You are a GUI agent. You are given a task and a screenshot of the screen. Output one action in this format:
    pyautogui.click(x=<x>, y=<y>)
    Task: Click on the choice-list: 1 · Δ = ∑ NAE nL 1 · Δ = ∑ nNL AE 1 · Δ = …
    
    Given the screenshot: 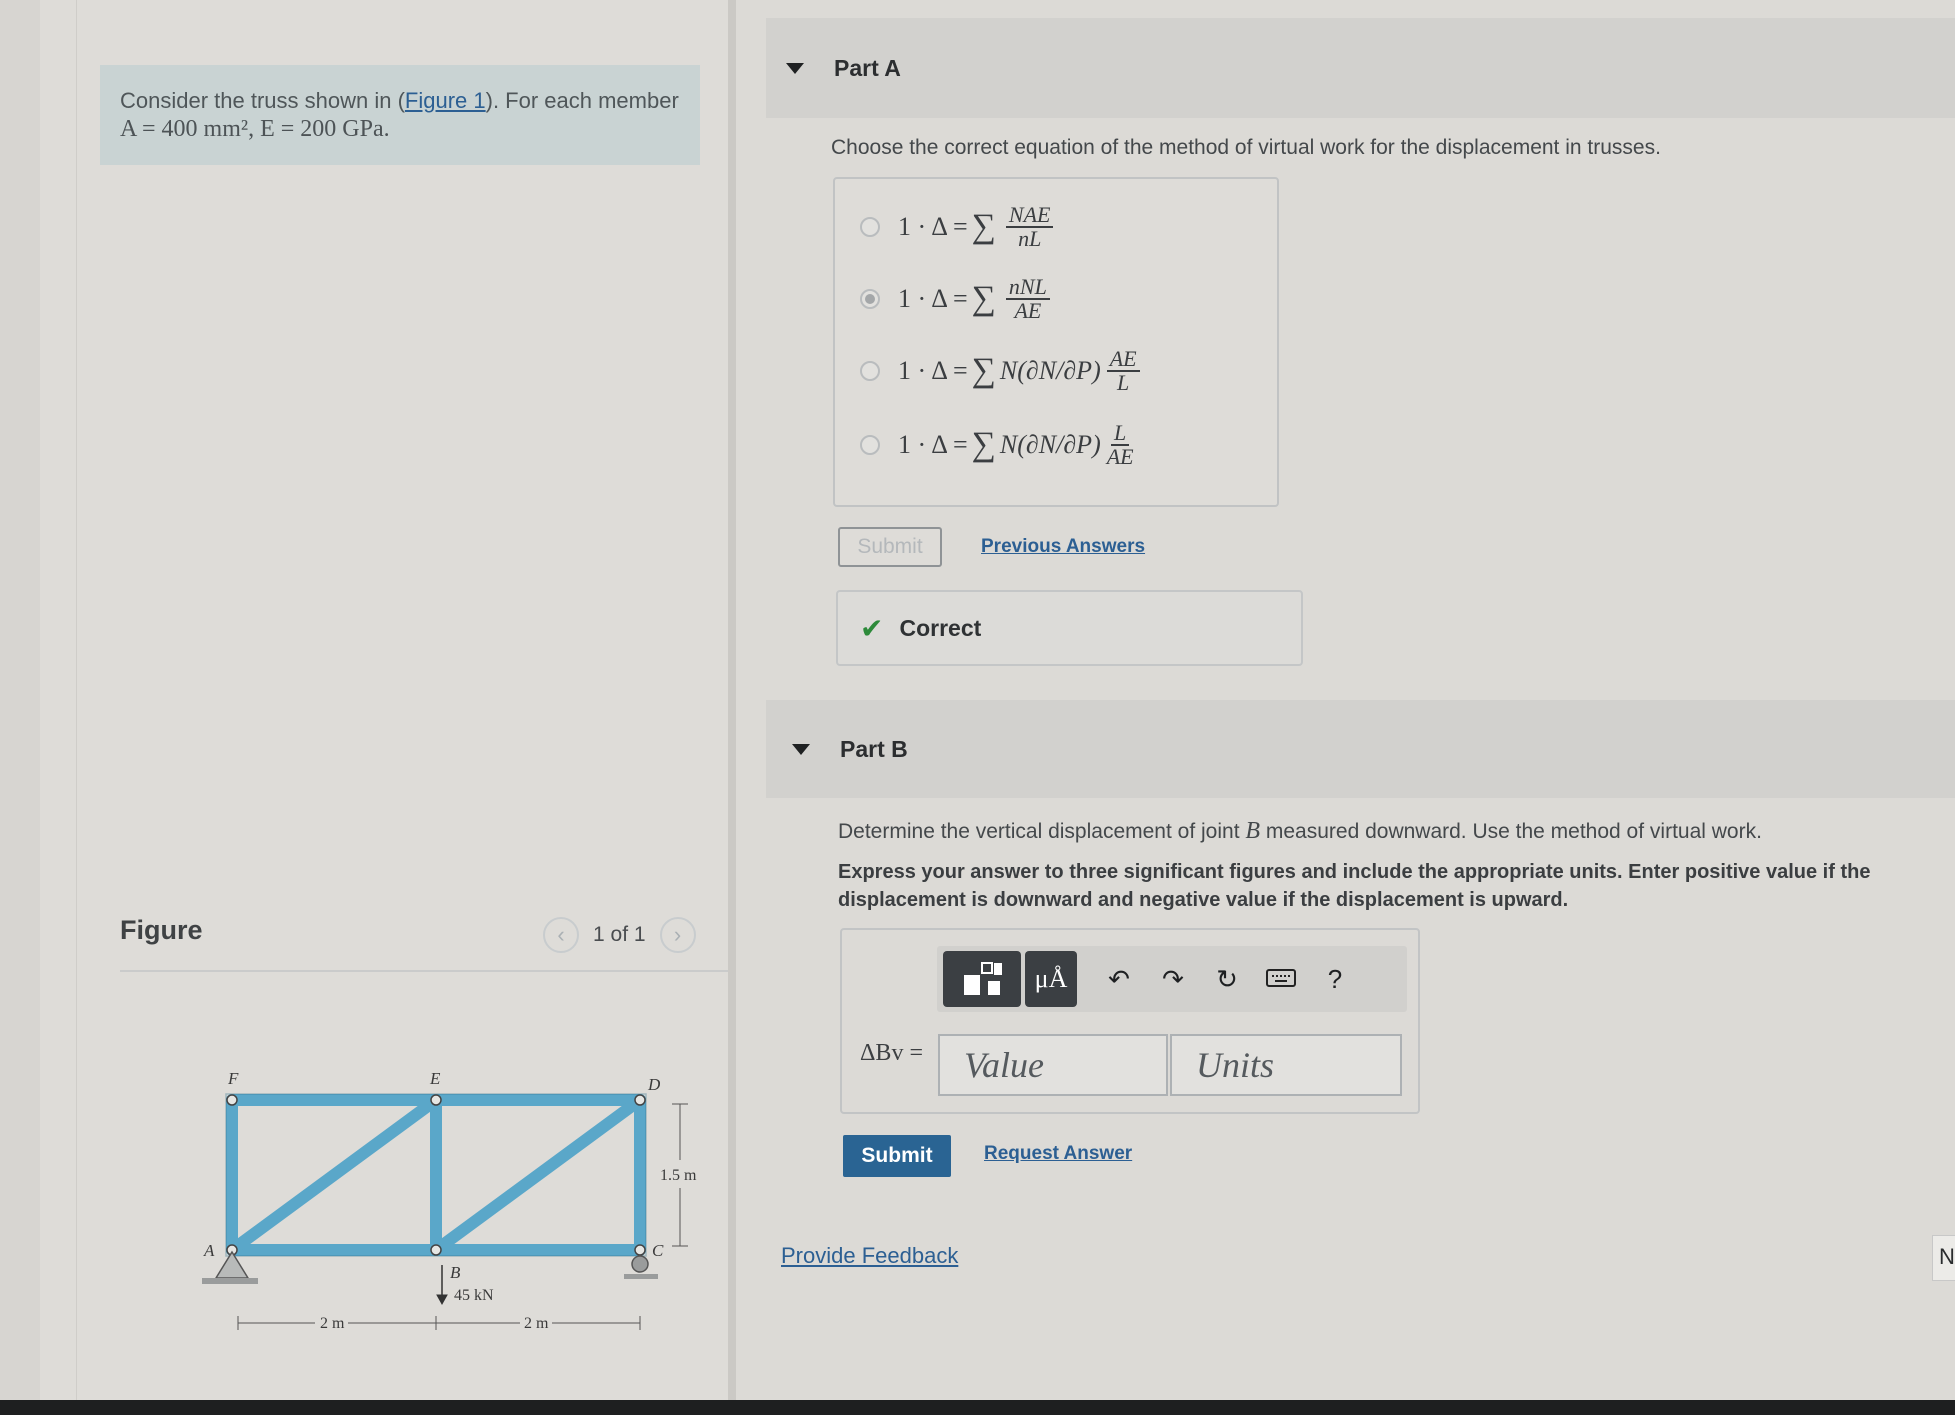 What is the action you would take?
    pyautogui.click(x=1056, y=342)
    